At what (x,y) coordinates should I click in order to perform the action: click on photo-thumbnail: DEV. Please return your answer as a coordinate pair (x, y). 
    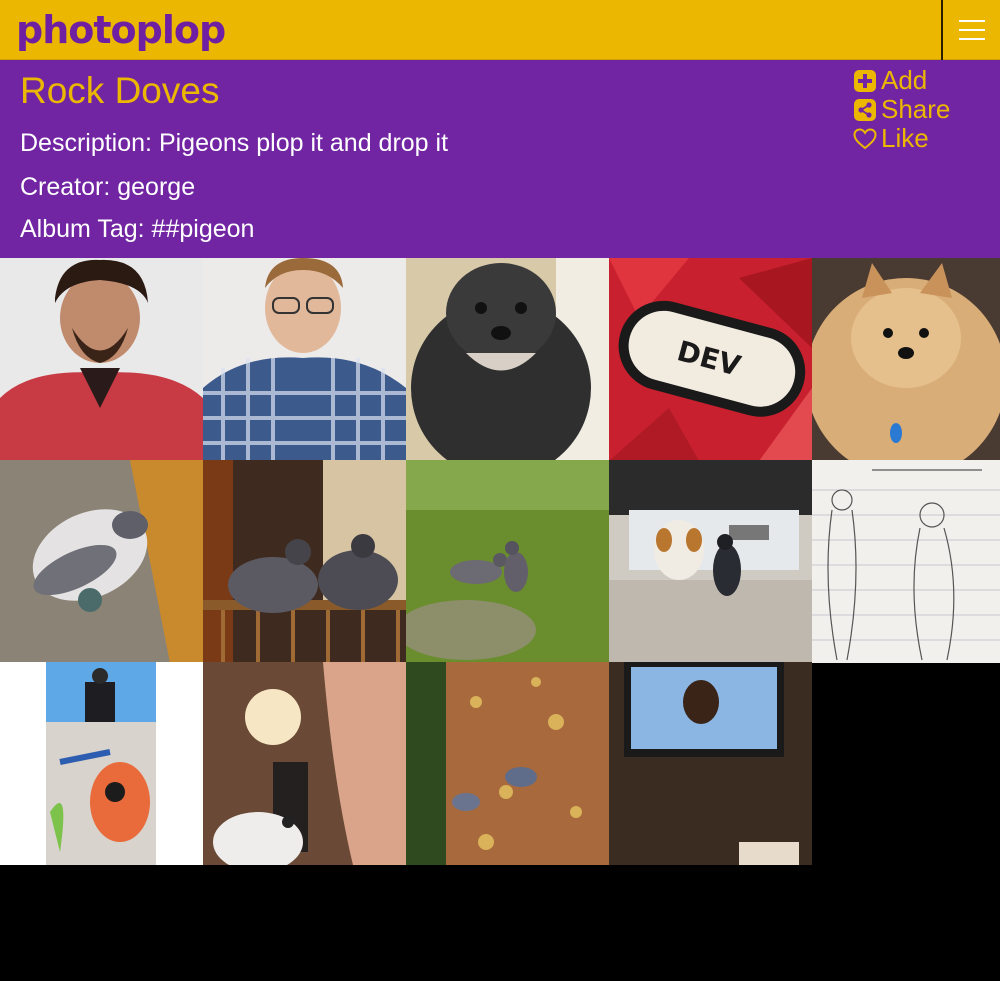
    Looking at the image, I should click on (710, 359).